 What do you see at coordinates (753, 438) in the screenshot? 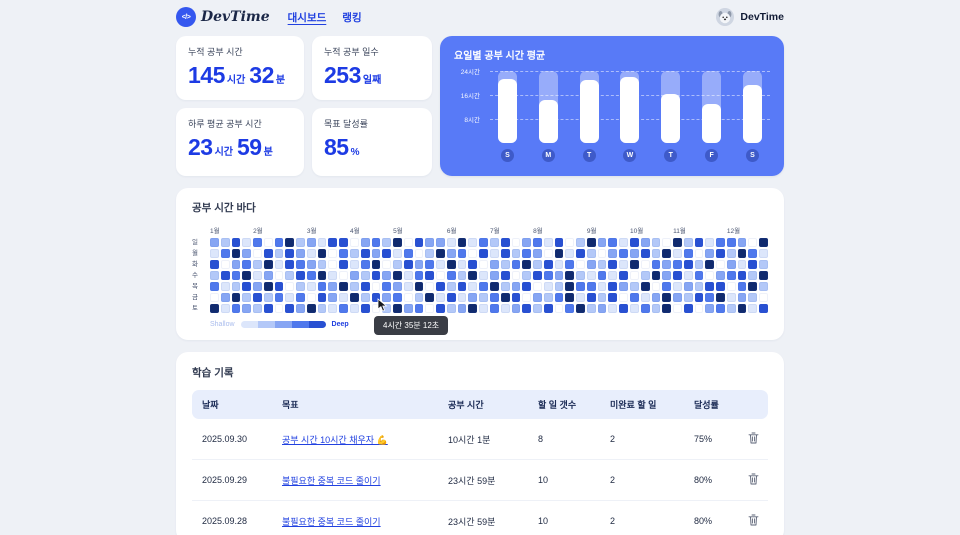
I see `delete-record-button` at bounding box center [753, 438].